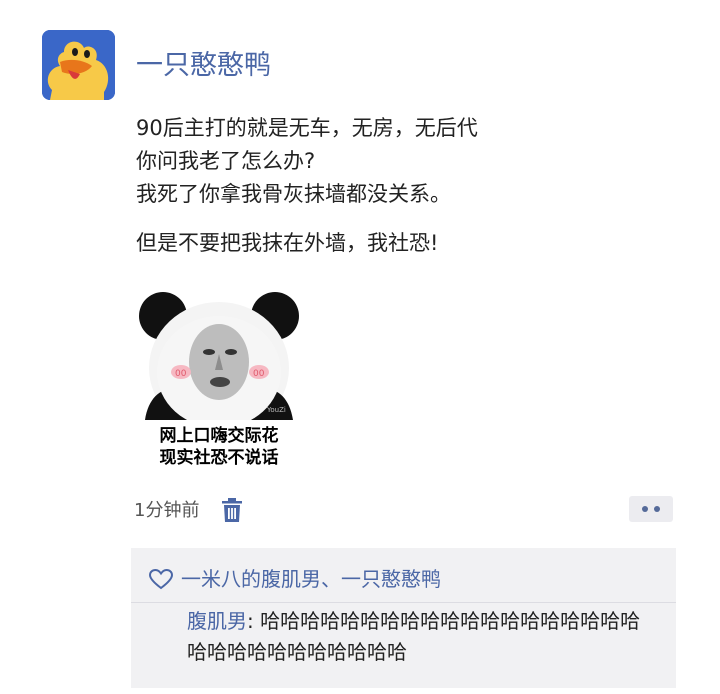 This screenshot has width=720, height=694. I want to click on duck-avatar-icon, so click(78, 65).